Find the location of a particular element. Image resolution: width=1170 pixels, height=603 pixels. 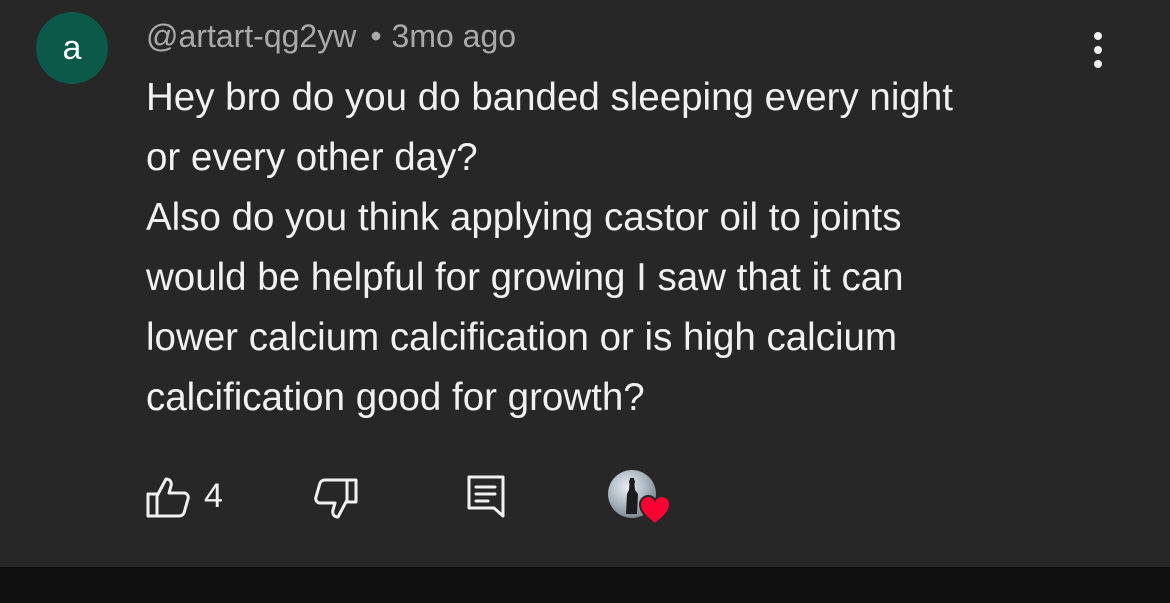

thumbs-down-icon is located at coordinates (336, 498).